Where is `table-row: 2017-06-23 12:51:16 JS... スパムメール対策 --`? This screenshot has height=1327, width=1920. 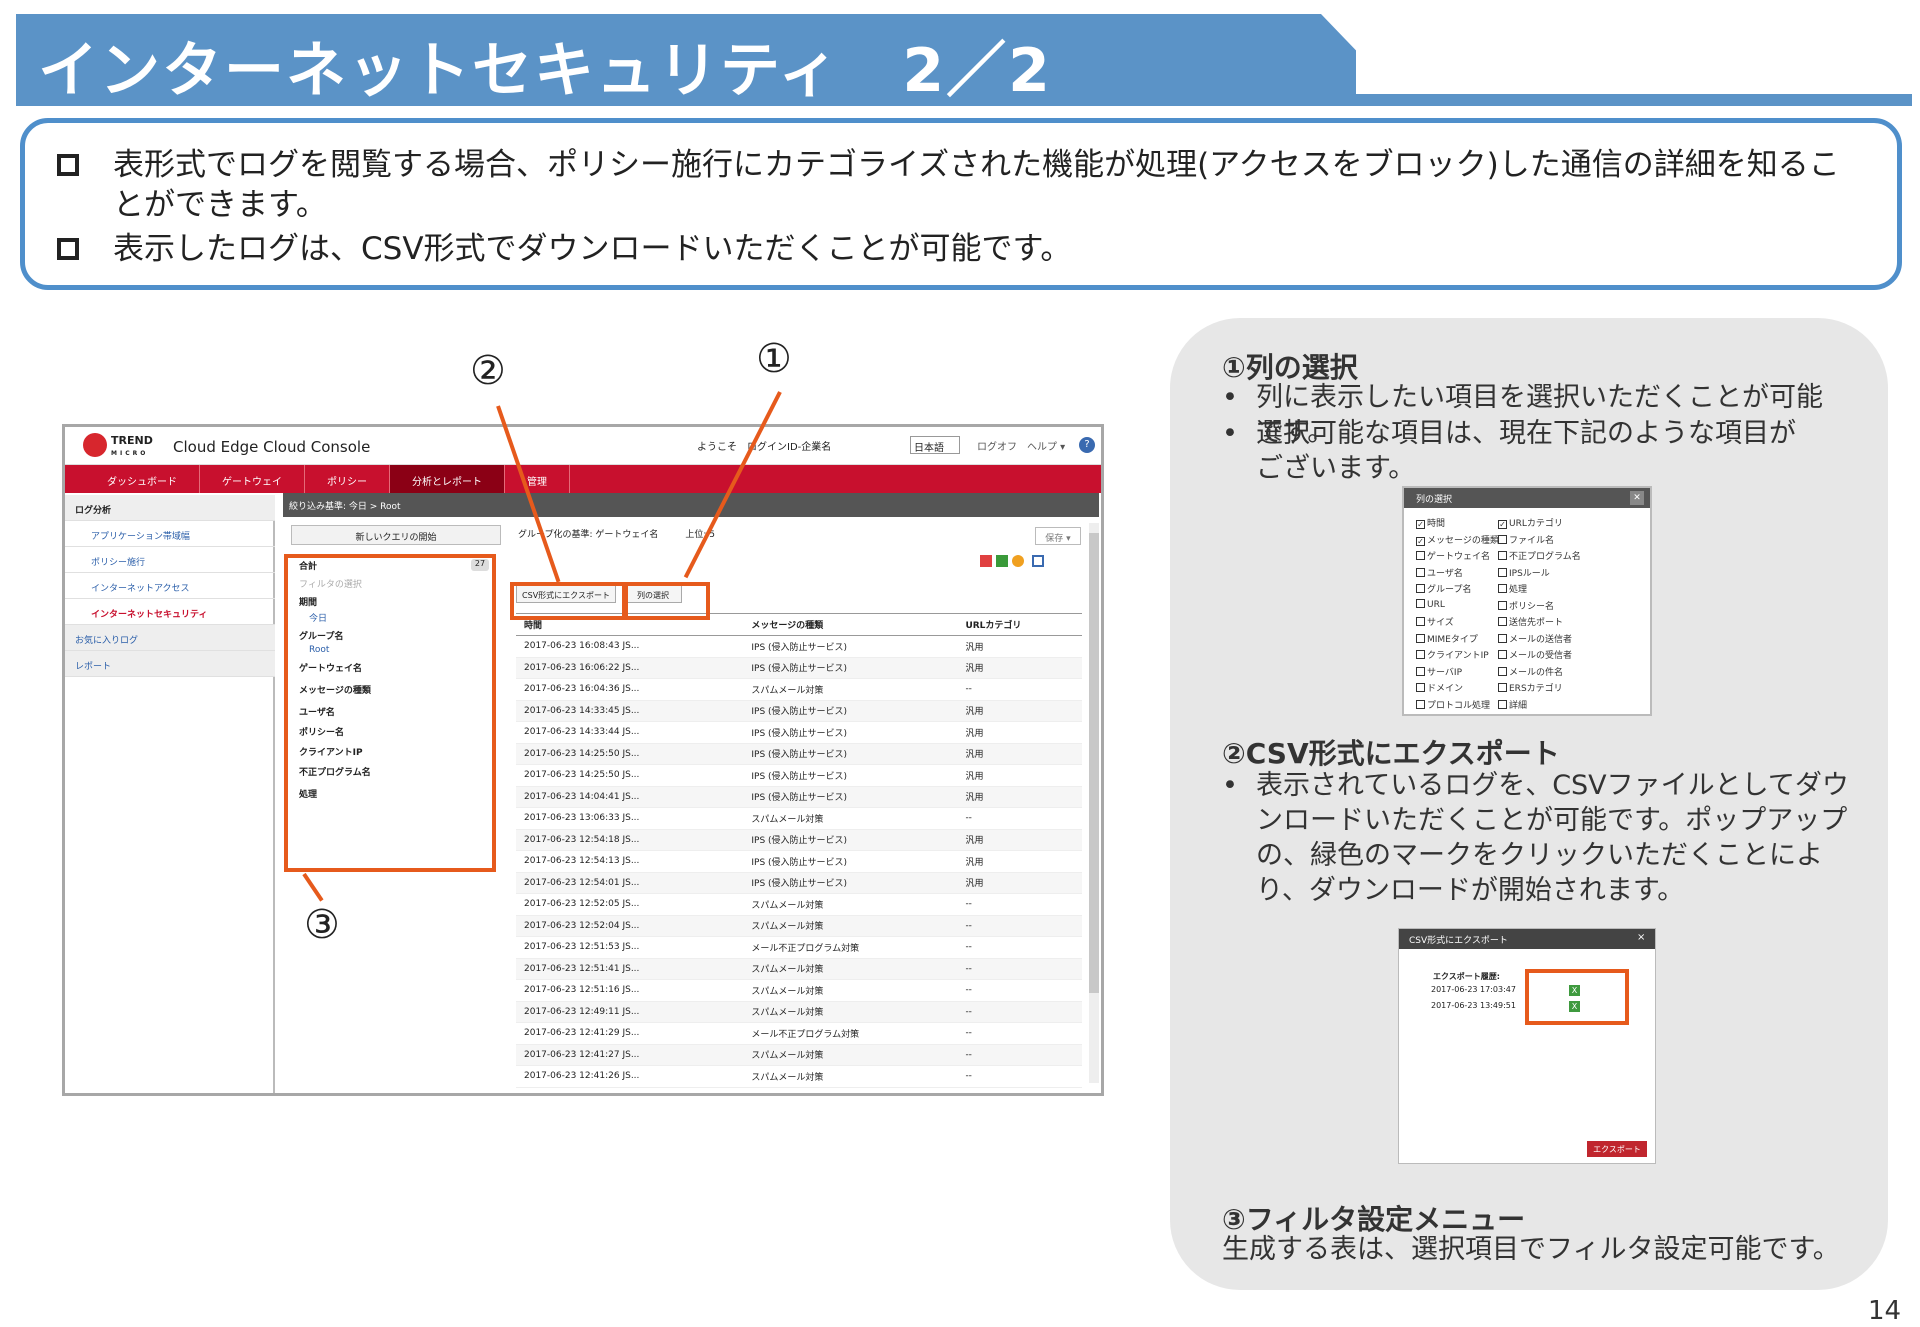 table-row: 2017-06-23 12:51:16 JS... スパムメール対策 -- is located at coordinates (799, 990).